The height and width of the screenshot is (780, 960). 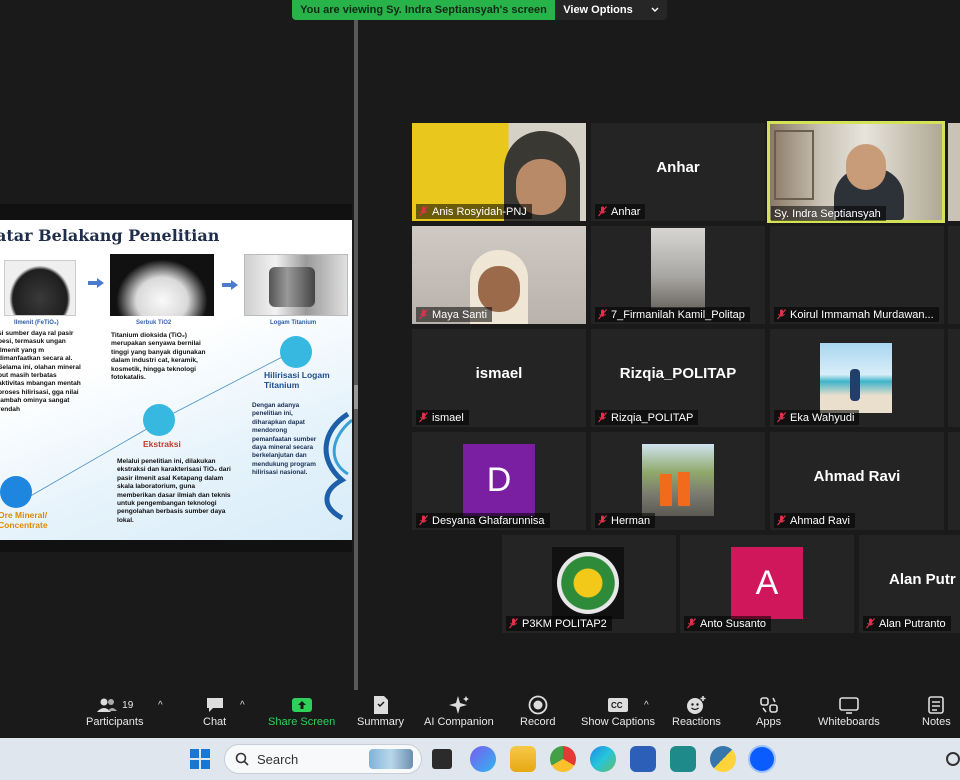 I want to click on divider-grip, so click(x=356, y=397).